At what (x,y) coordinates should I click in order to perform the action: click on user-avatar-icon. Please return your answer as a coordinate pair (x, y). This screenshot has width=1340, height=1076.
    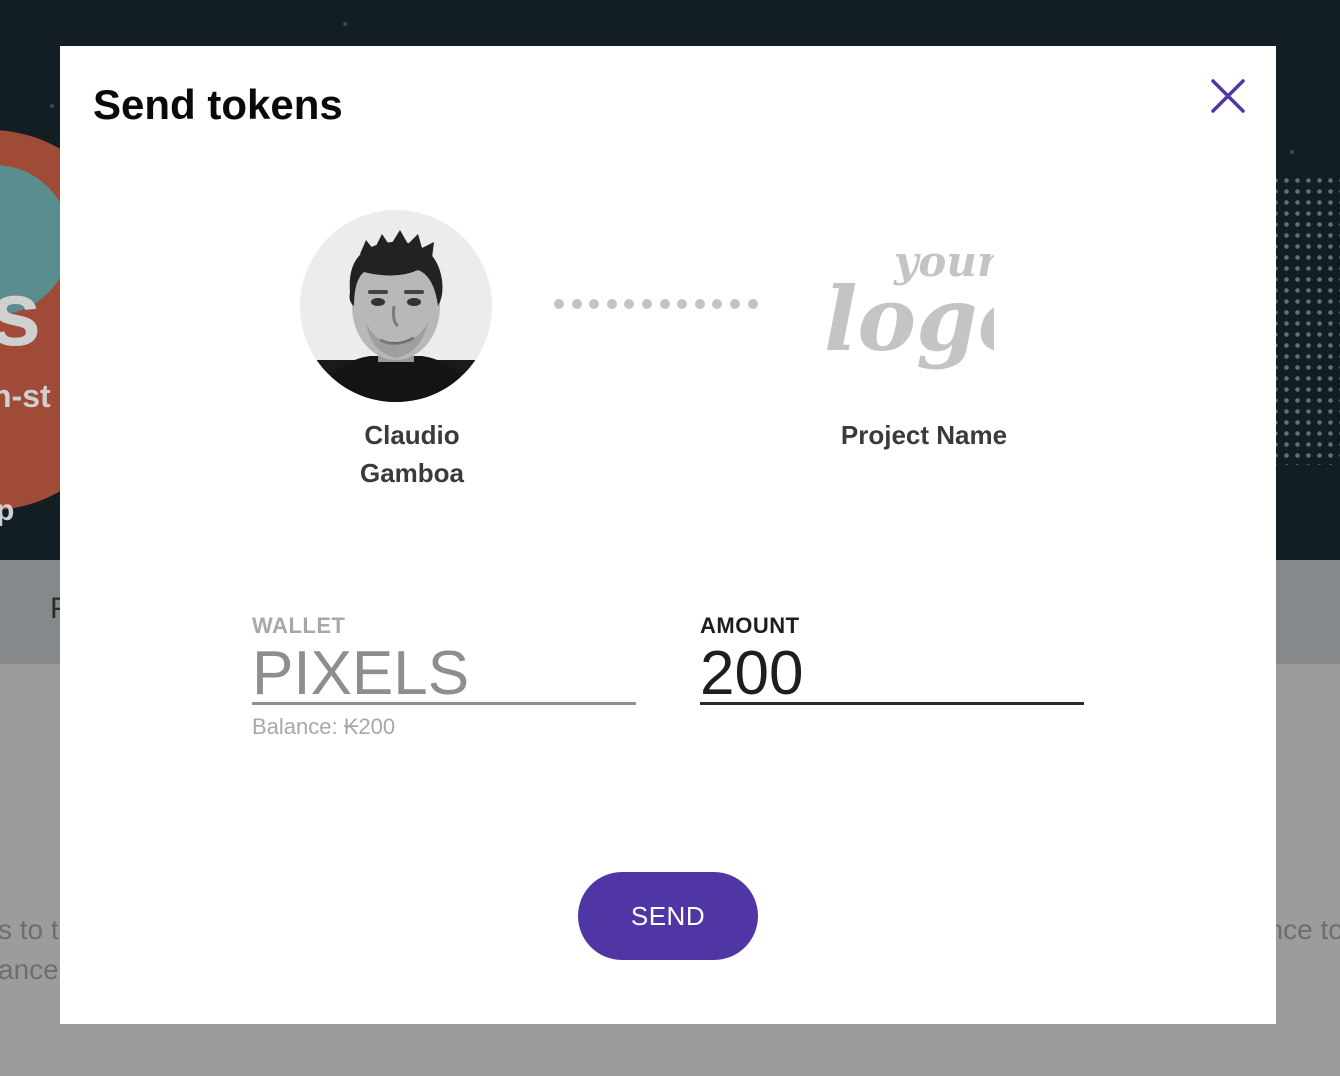
    Looking at the image, I should click on (396, 306).